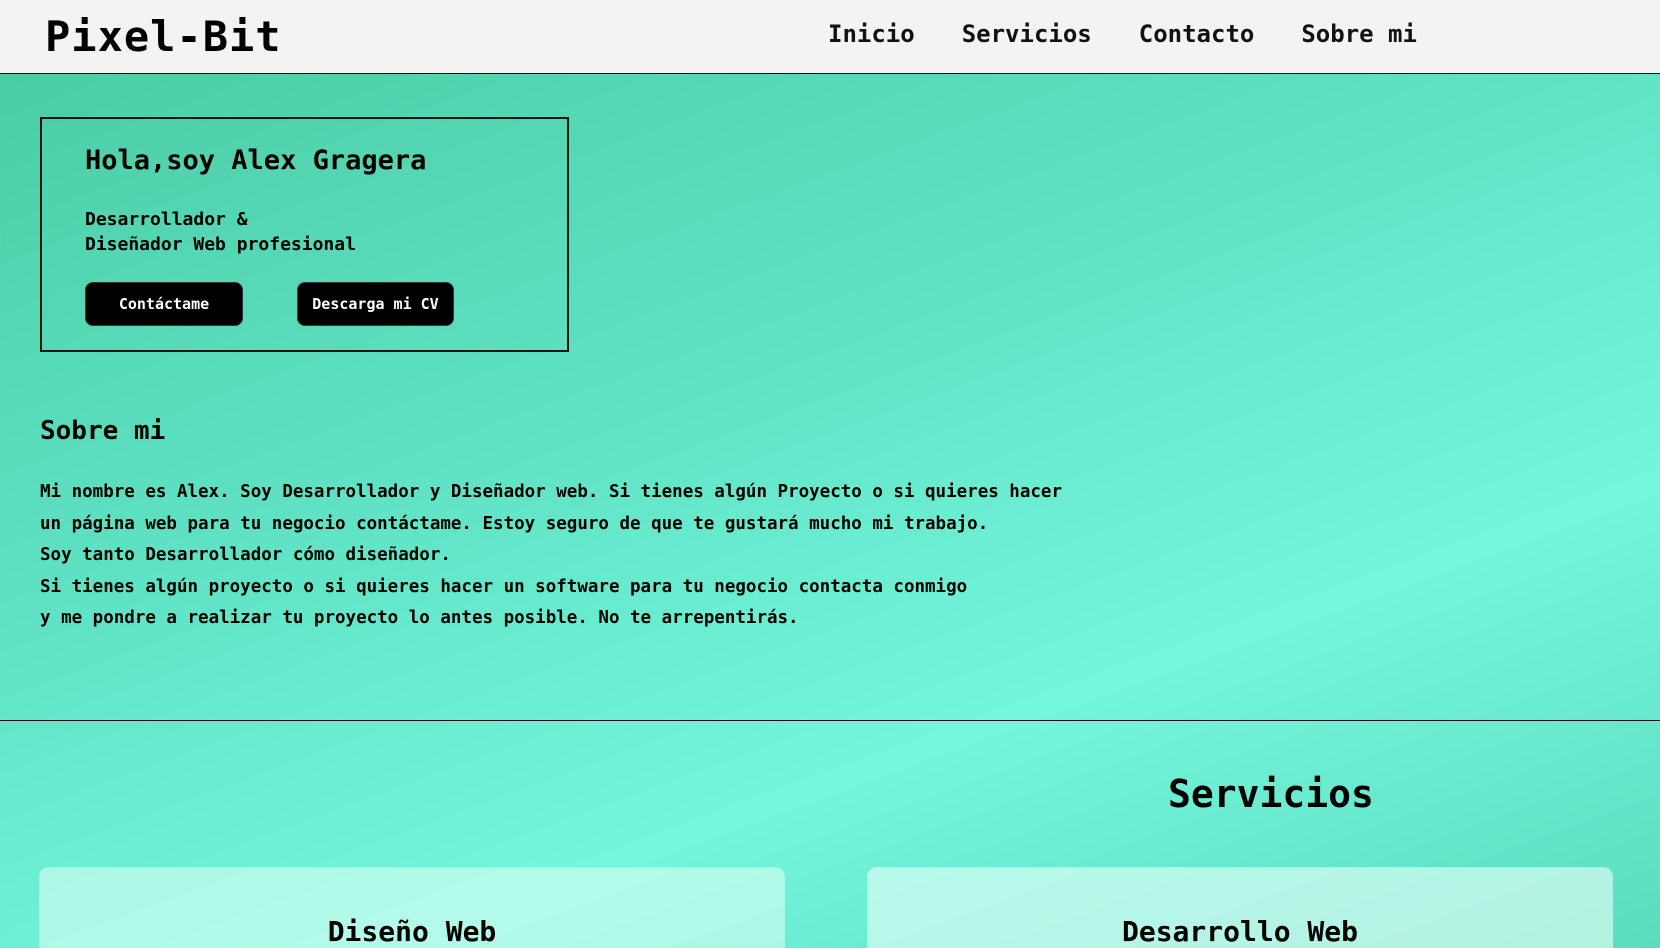  What do you see at coordinates (163, 36) in the screenshot?
I see `site-logo: Pixel-Bit` at bounding box center [163, 36].